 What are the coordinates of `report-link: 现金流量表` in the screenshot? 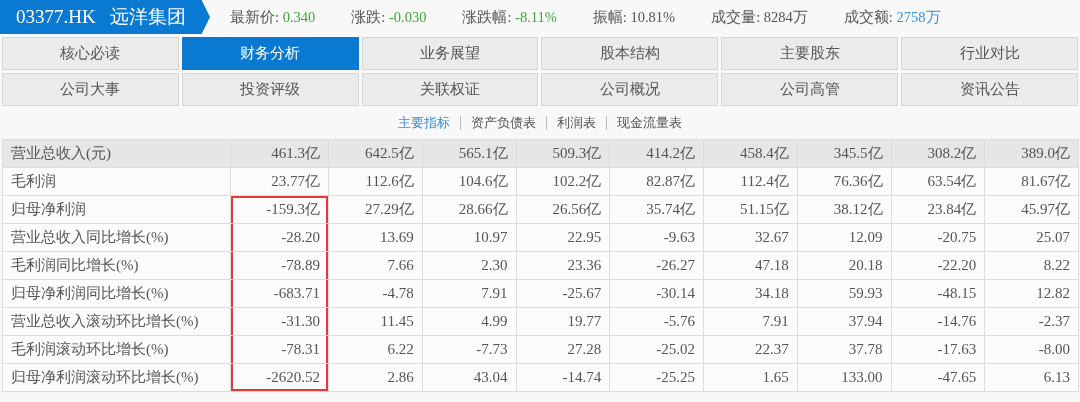 It's located at (649, 123).